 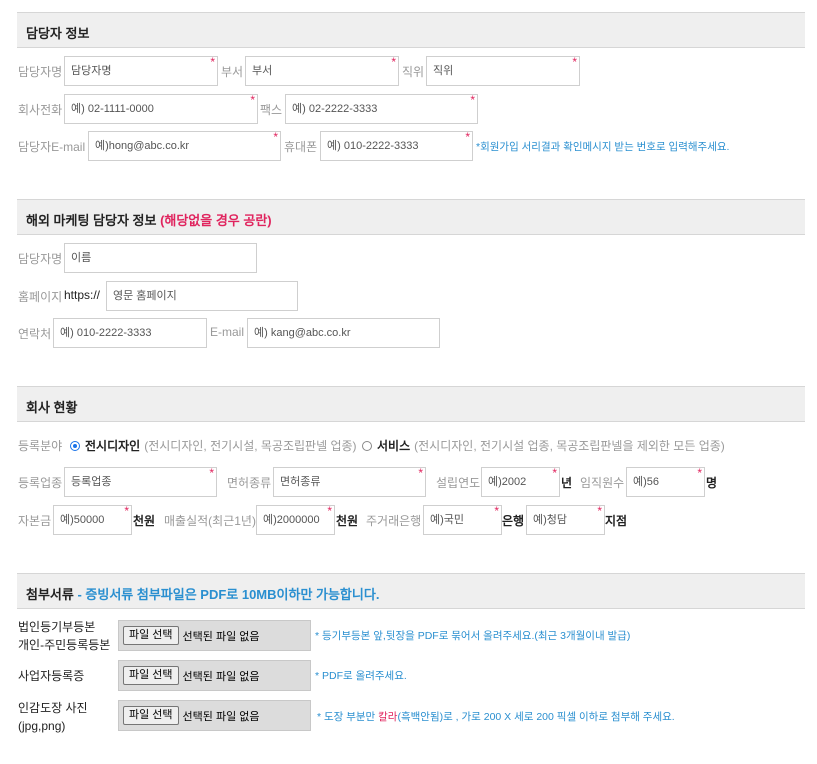 What do you see at coordinates (347, 521) in the screenshot?
I see `company-sales-unit: 천원` at bounding box center [347, 521].